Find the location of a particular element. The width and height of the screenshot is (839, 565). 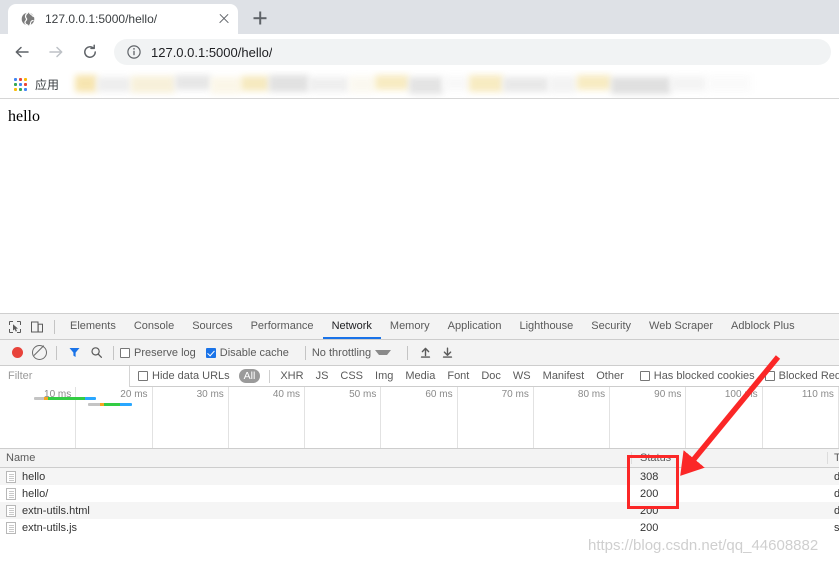

close-icon is located at coordinates (224, 19).